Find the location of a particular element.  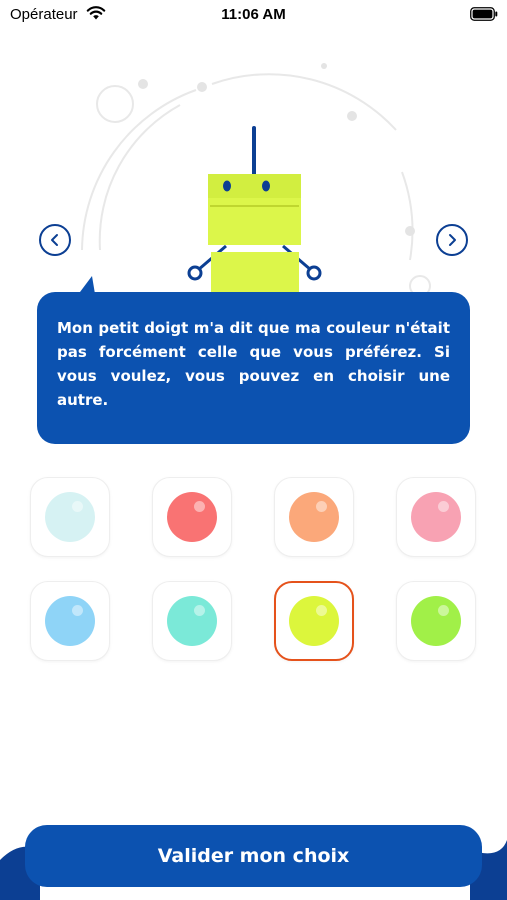

previous-button is located at coordinates (55, 240).